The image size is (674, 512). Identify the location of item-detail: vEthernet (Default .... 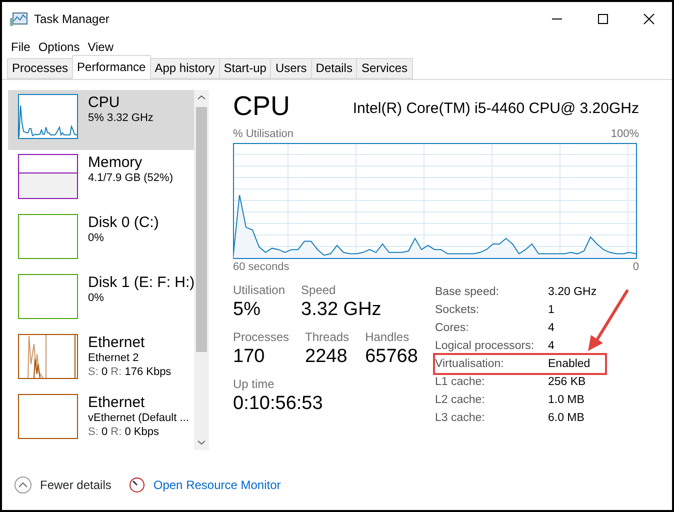
(138, 418).